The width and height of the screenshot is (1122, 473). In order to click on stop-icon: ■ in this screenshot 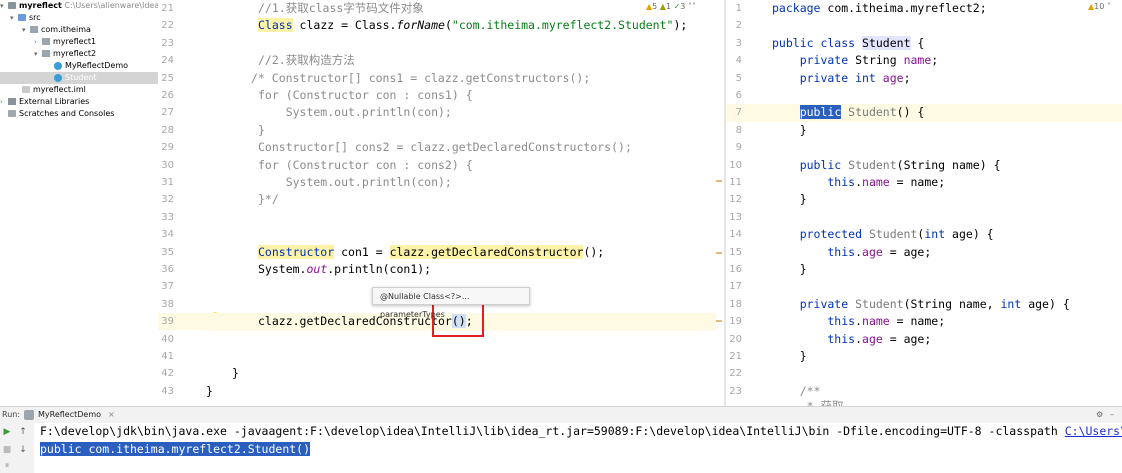, I will do `click(7, 450)`.